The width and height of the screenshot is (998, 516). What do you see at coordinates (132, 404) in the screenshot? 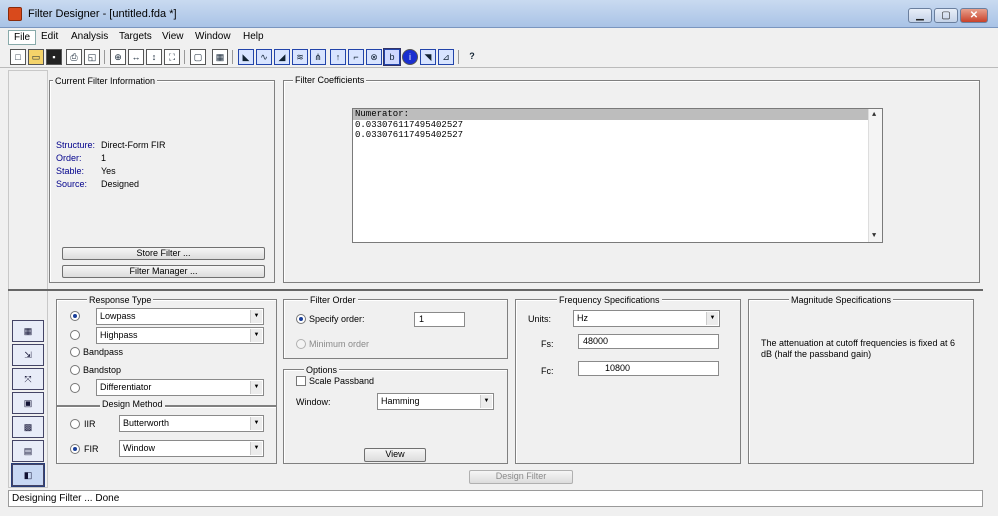
I see `design-method-legend: Design Method` at bounding box center [132, 404].